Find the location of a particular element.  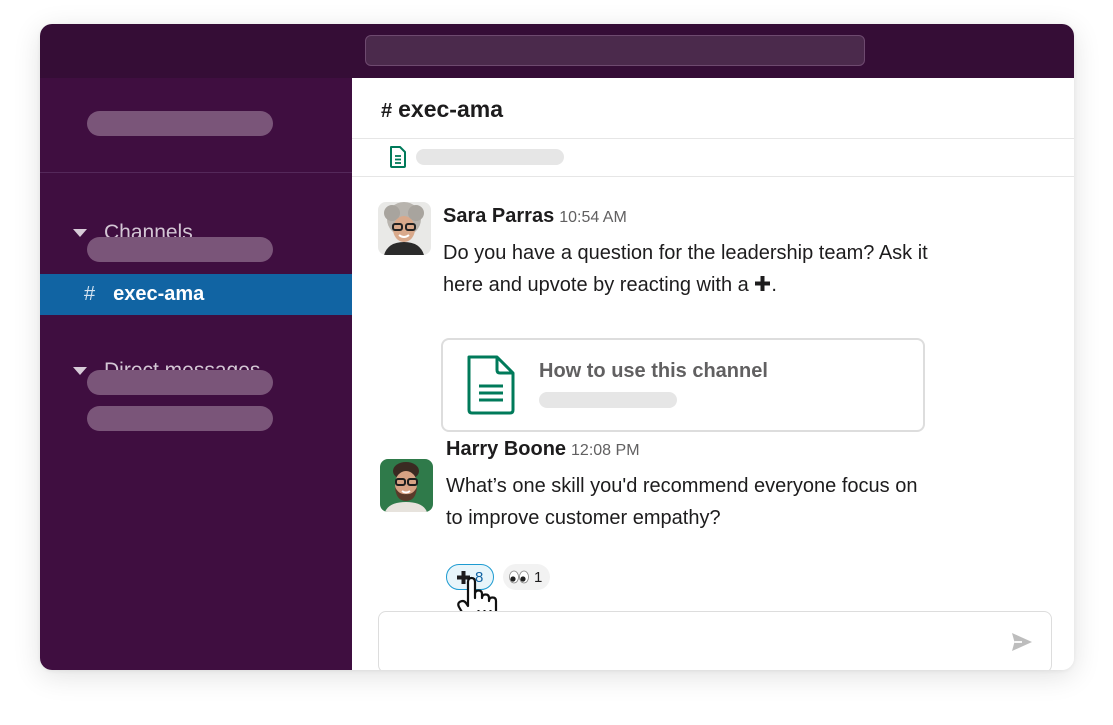

author-name: Harry Boone is located at coordinates (506, 449).